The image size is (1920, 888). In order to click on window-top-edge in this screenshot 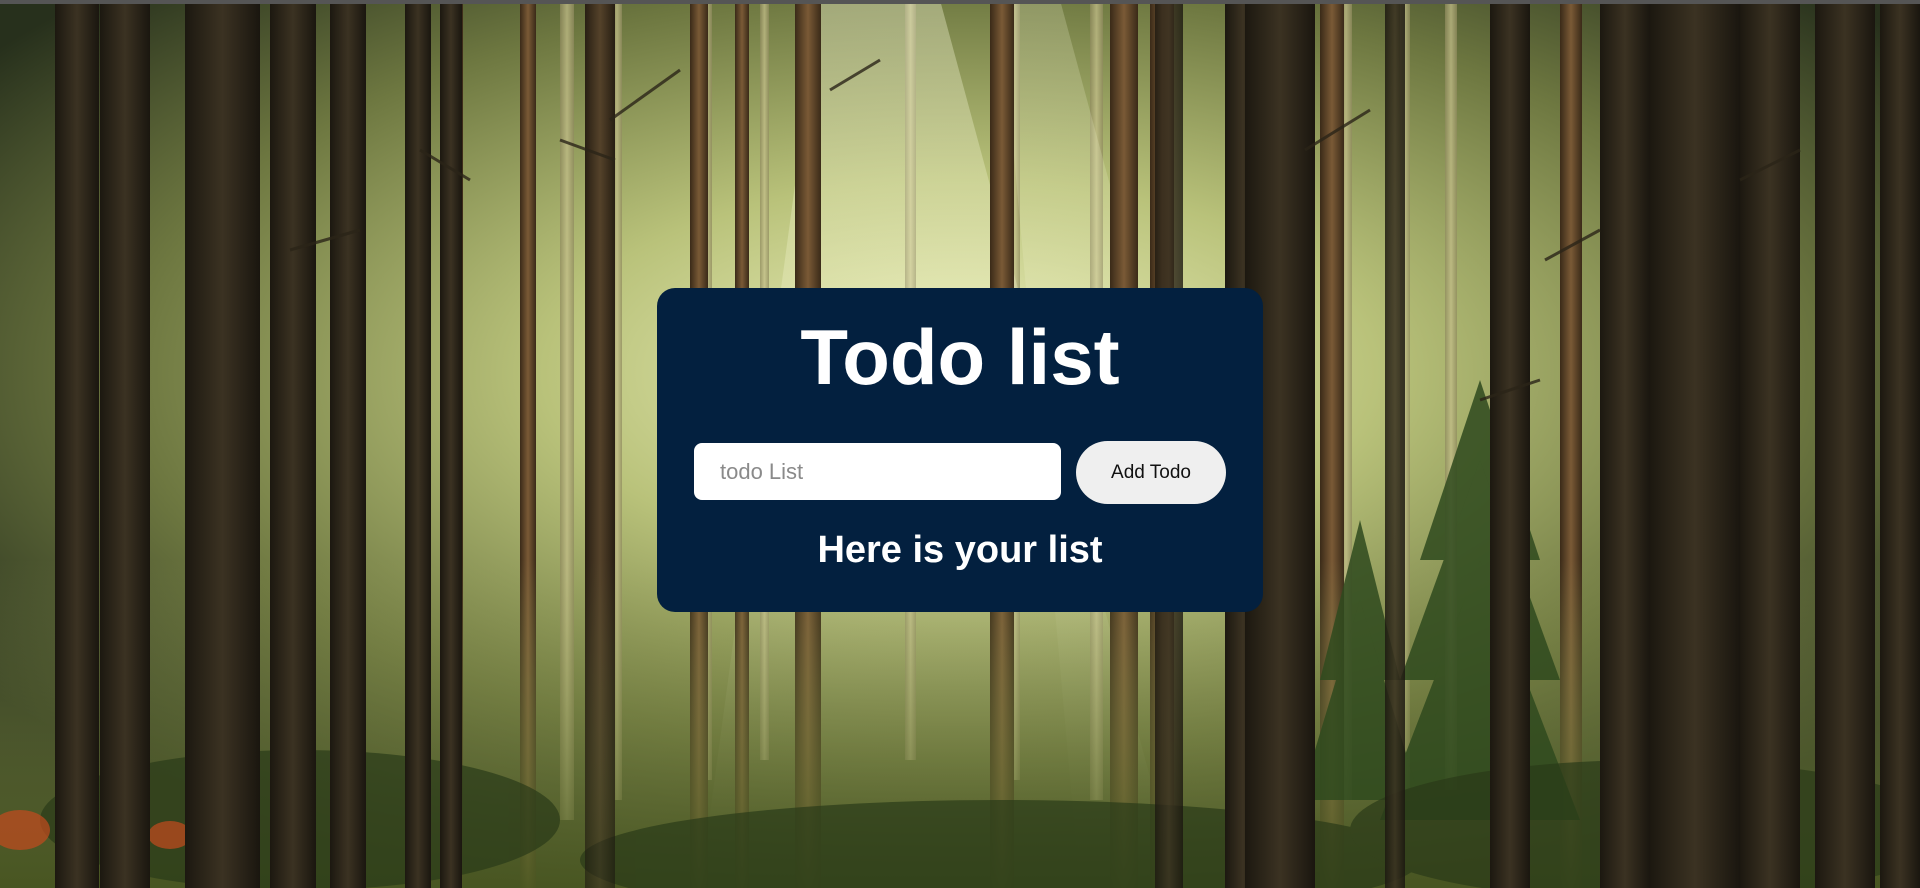, I will do `click(960, 2)`.